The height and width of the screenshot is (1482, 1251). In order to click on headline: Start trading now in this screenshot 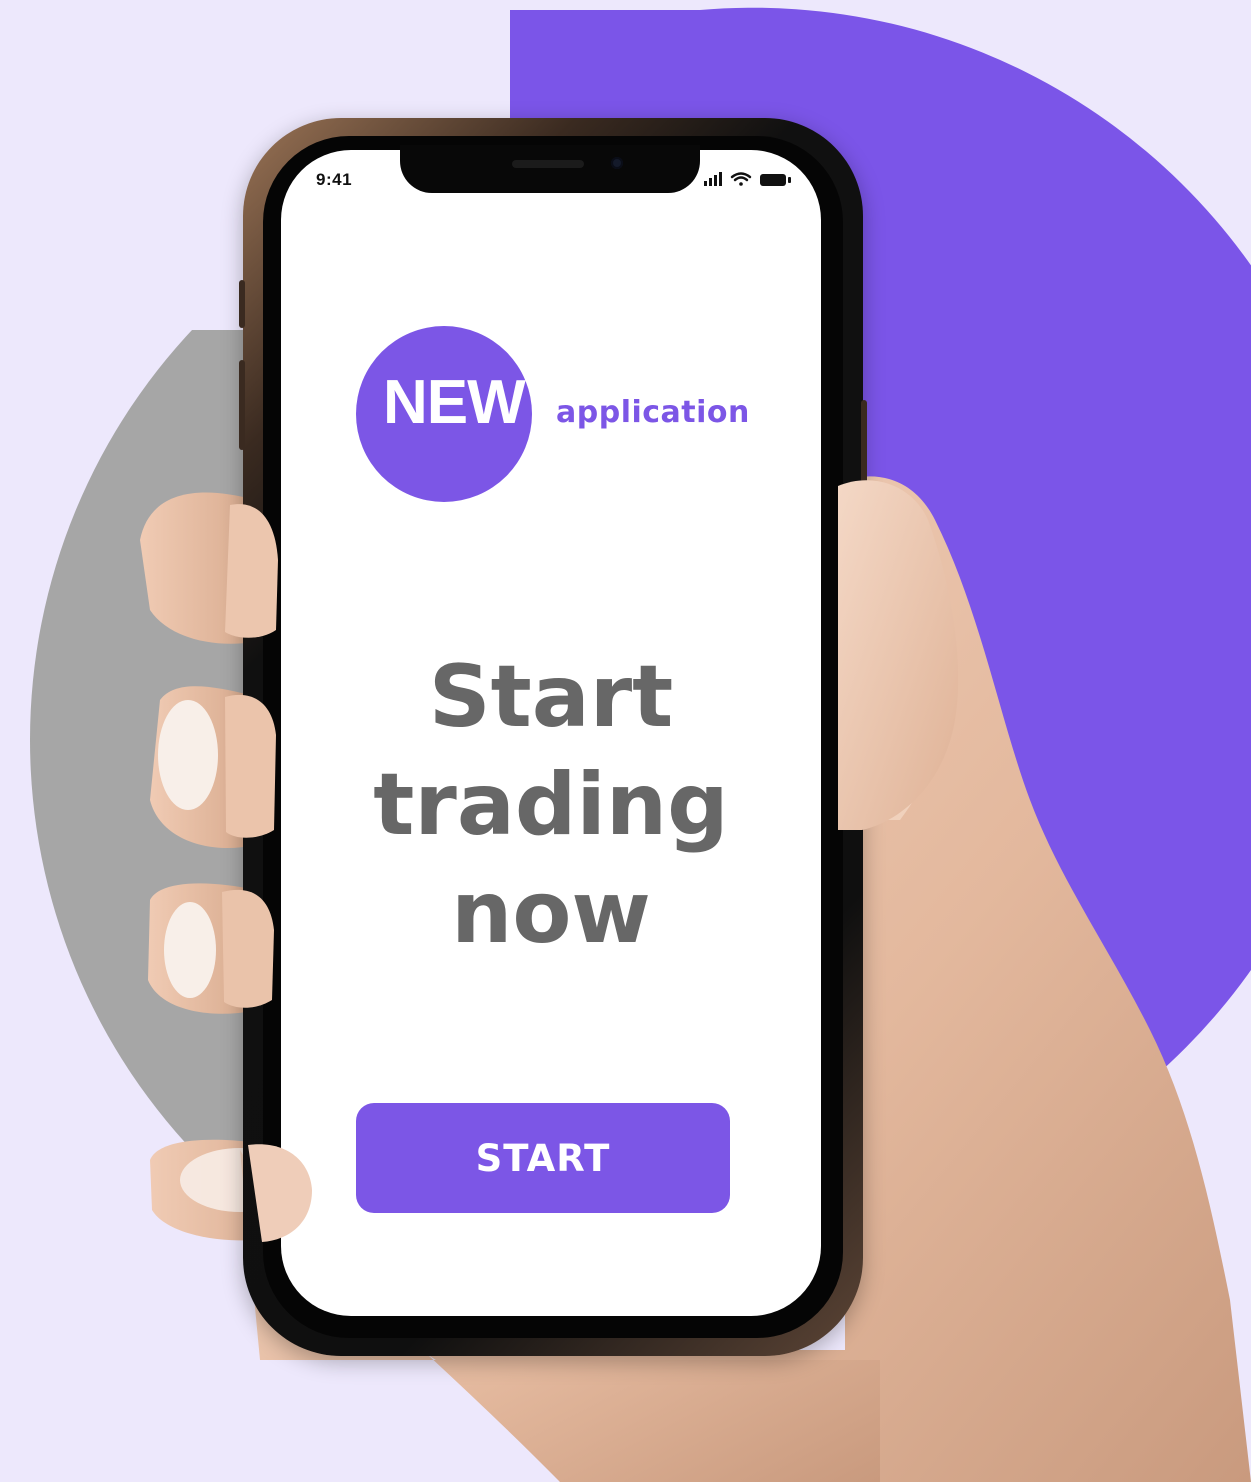, I will do `click(551, 805)`.